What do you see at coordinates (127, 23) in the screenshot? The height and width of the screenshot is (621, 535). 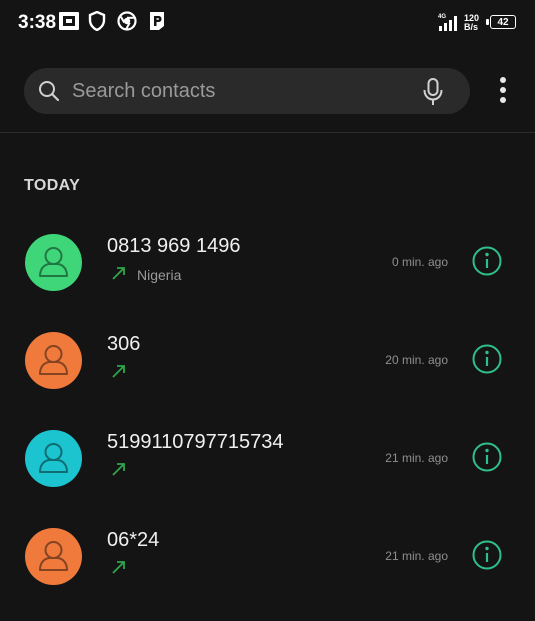 I see `chrome-icon` at bounding box center [127, 23].